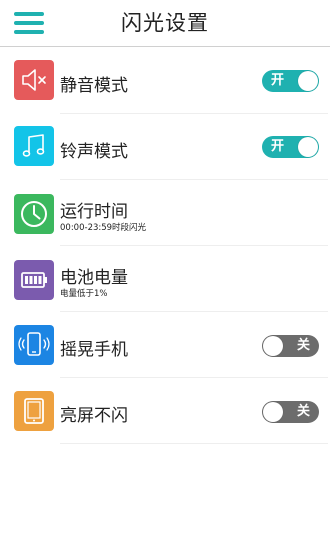 The width and height of the screenshot is (330, 550). I want to click on ringtone-mode-toggle: 开, so click(290, 147).